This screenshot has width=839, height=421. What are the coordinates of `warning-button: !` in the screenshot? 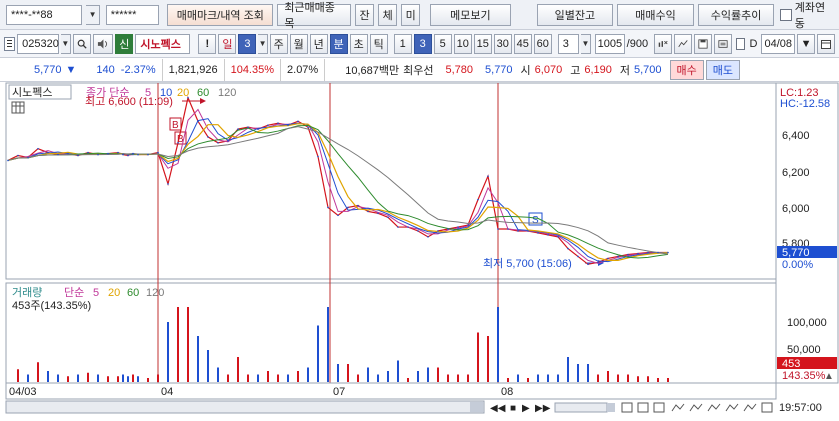 It's located at (207, 43).